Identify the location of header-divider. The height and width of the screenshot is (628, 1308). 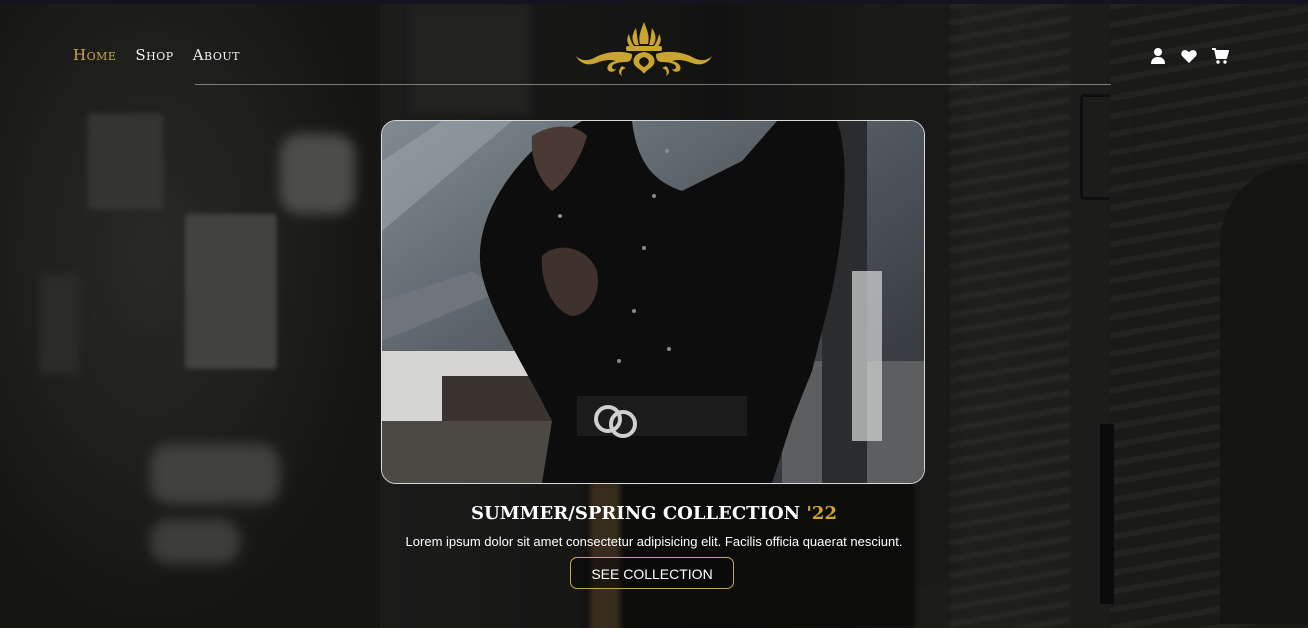
(653, 84).